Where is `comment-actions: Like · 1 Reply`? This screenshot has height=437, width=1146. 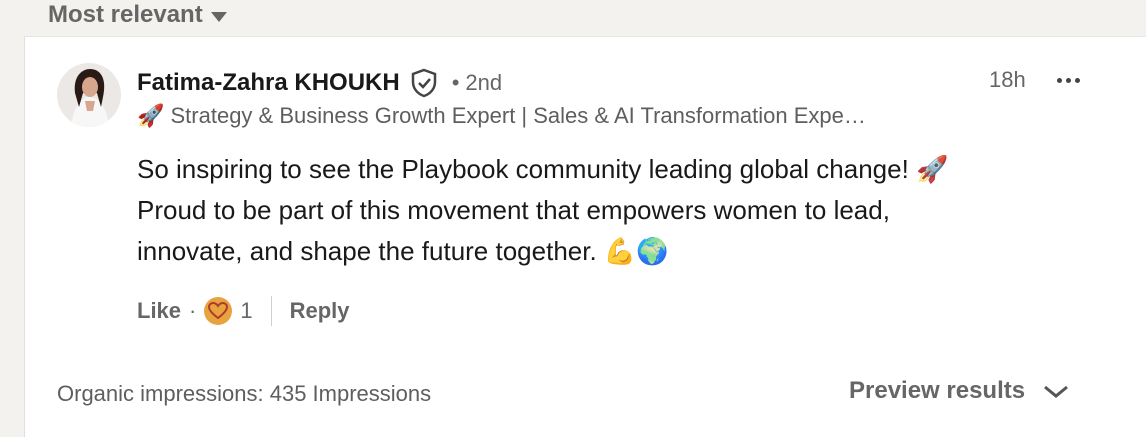
comment-actions: Like · 1 Reply is located at coordinates (243, 311).